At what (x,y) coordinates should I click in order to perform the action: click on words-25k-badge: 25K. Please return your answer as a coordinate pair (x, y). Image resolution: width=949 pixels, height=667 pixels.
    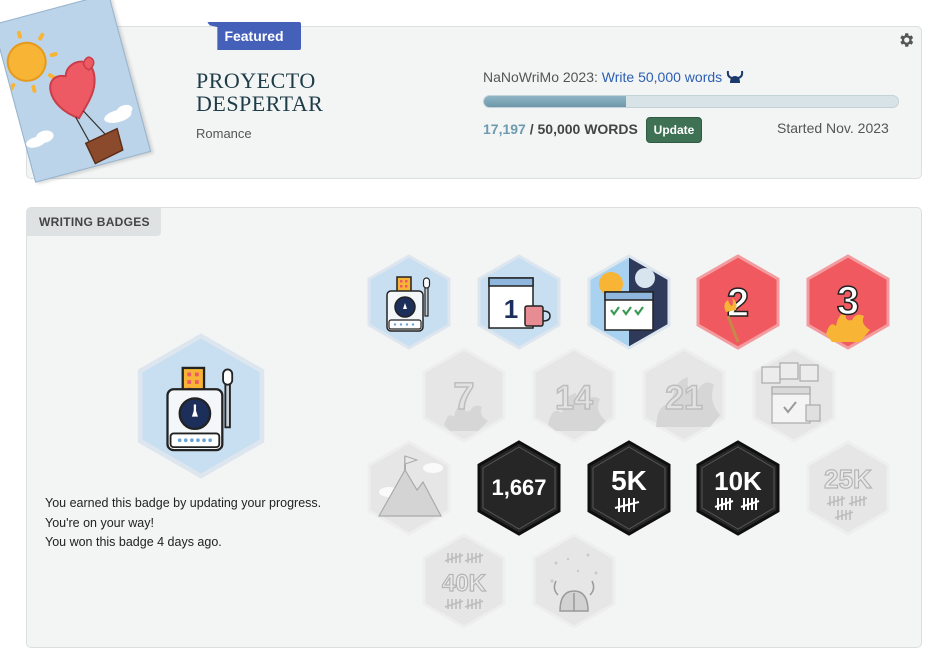
    Looking at the image, I should click on (848, 488).